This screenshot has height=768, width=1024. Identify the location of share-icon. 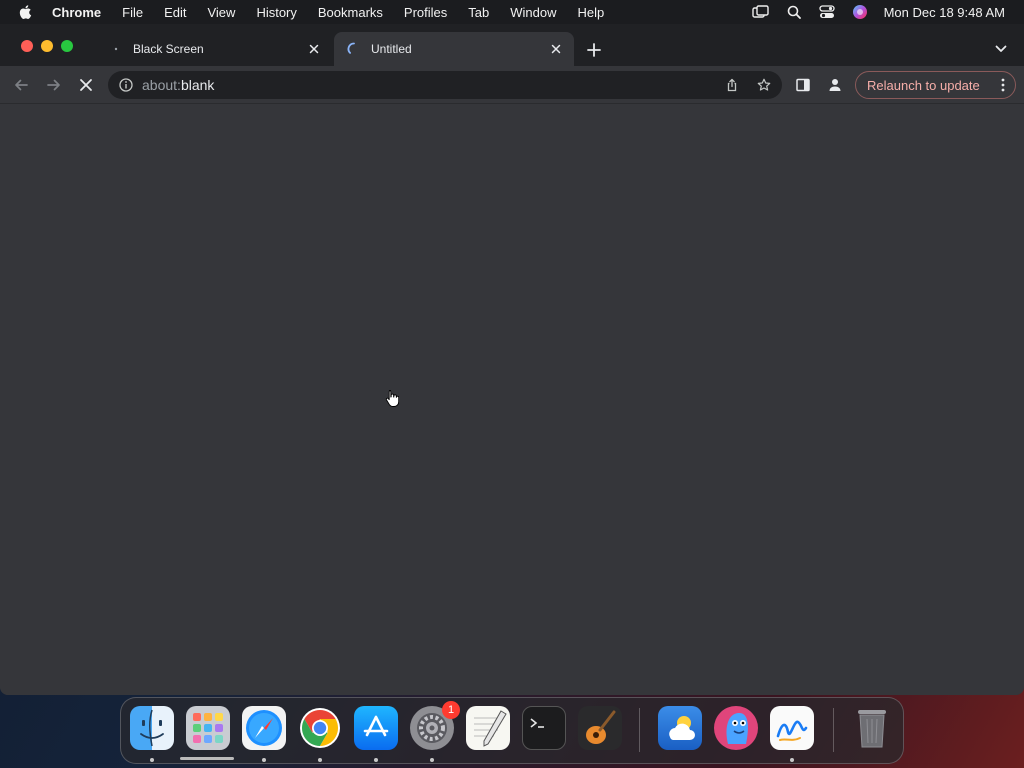
(732, 85).